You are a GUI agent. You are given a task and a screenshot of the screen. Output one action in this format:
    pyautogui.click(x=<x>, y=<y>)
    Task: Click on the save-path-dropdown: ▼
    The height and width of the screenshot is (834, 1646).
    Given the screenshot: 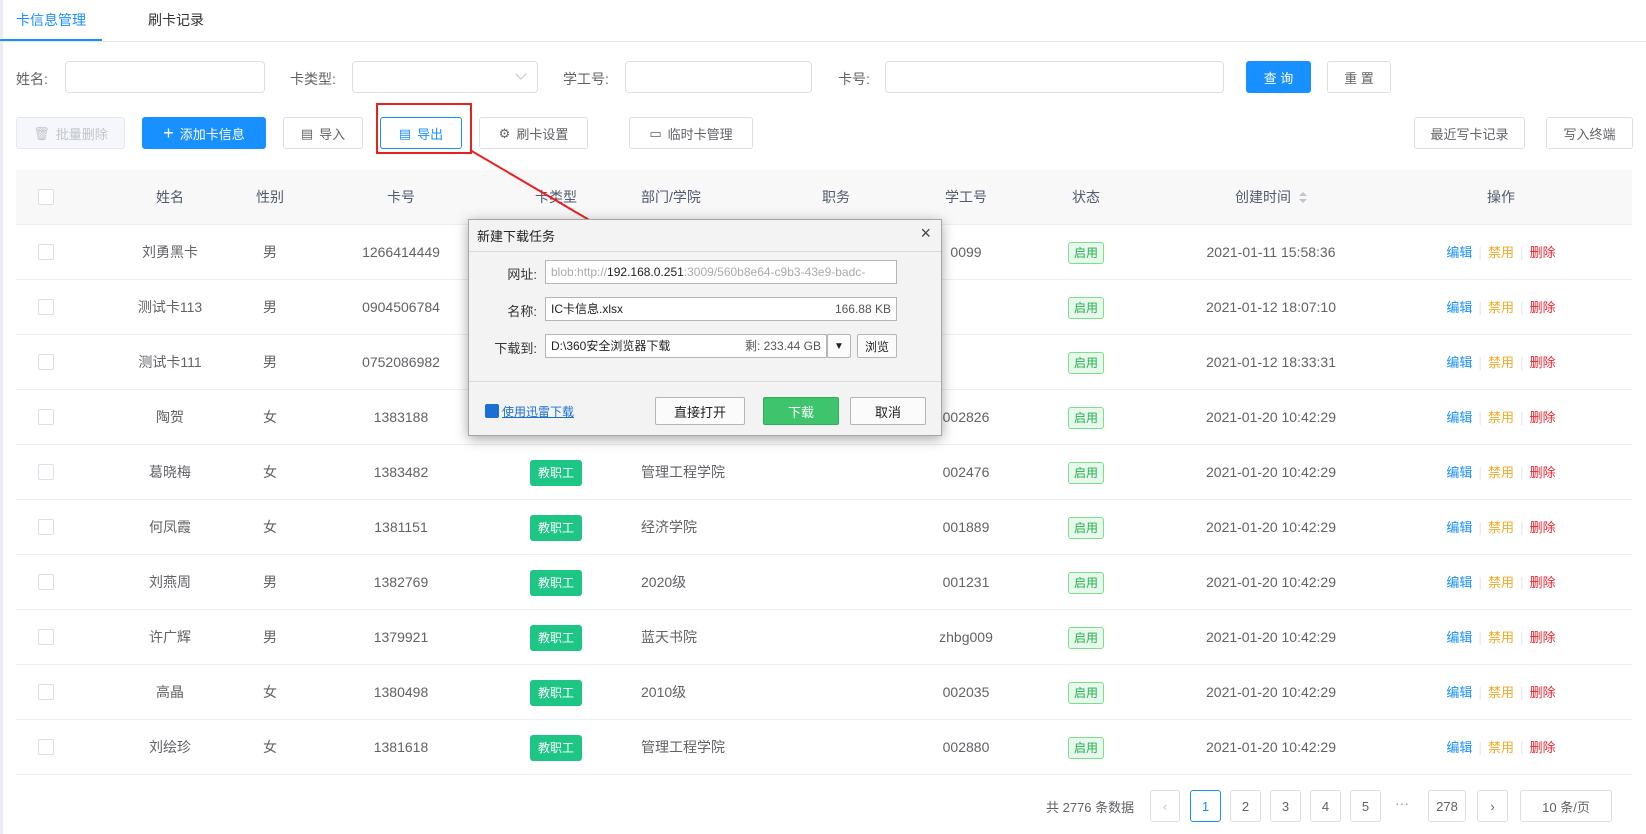 What is the action you would take?
    pyautogui.click(x=839, y=346)
    